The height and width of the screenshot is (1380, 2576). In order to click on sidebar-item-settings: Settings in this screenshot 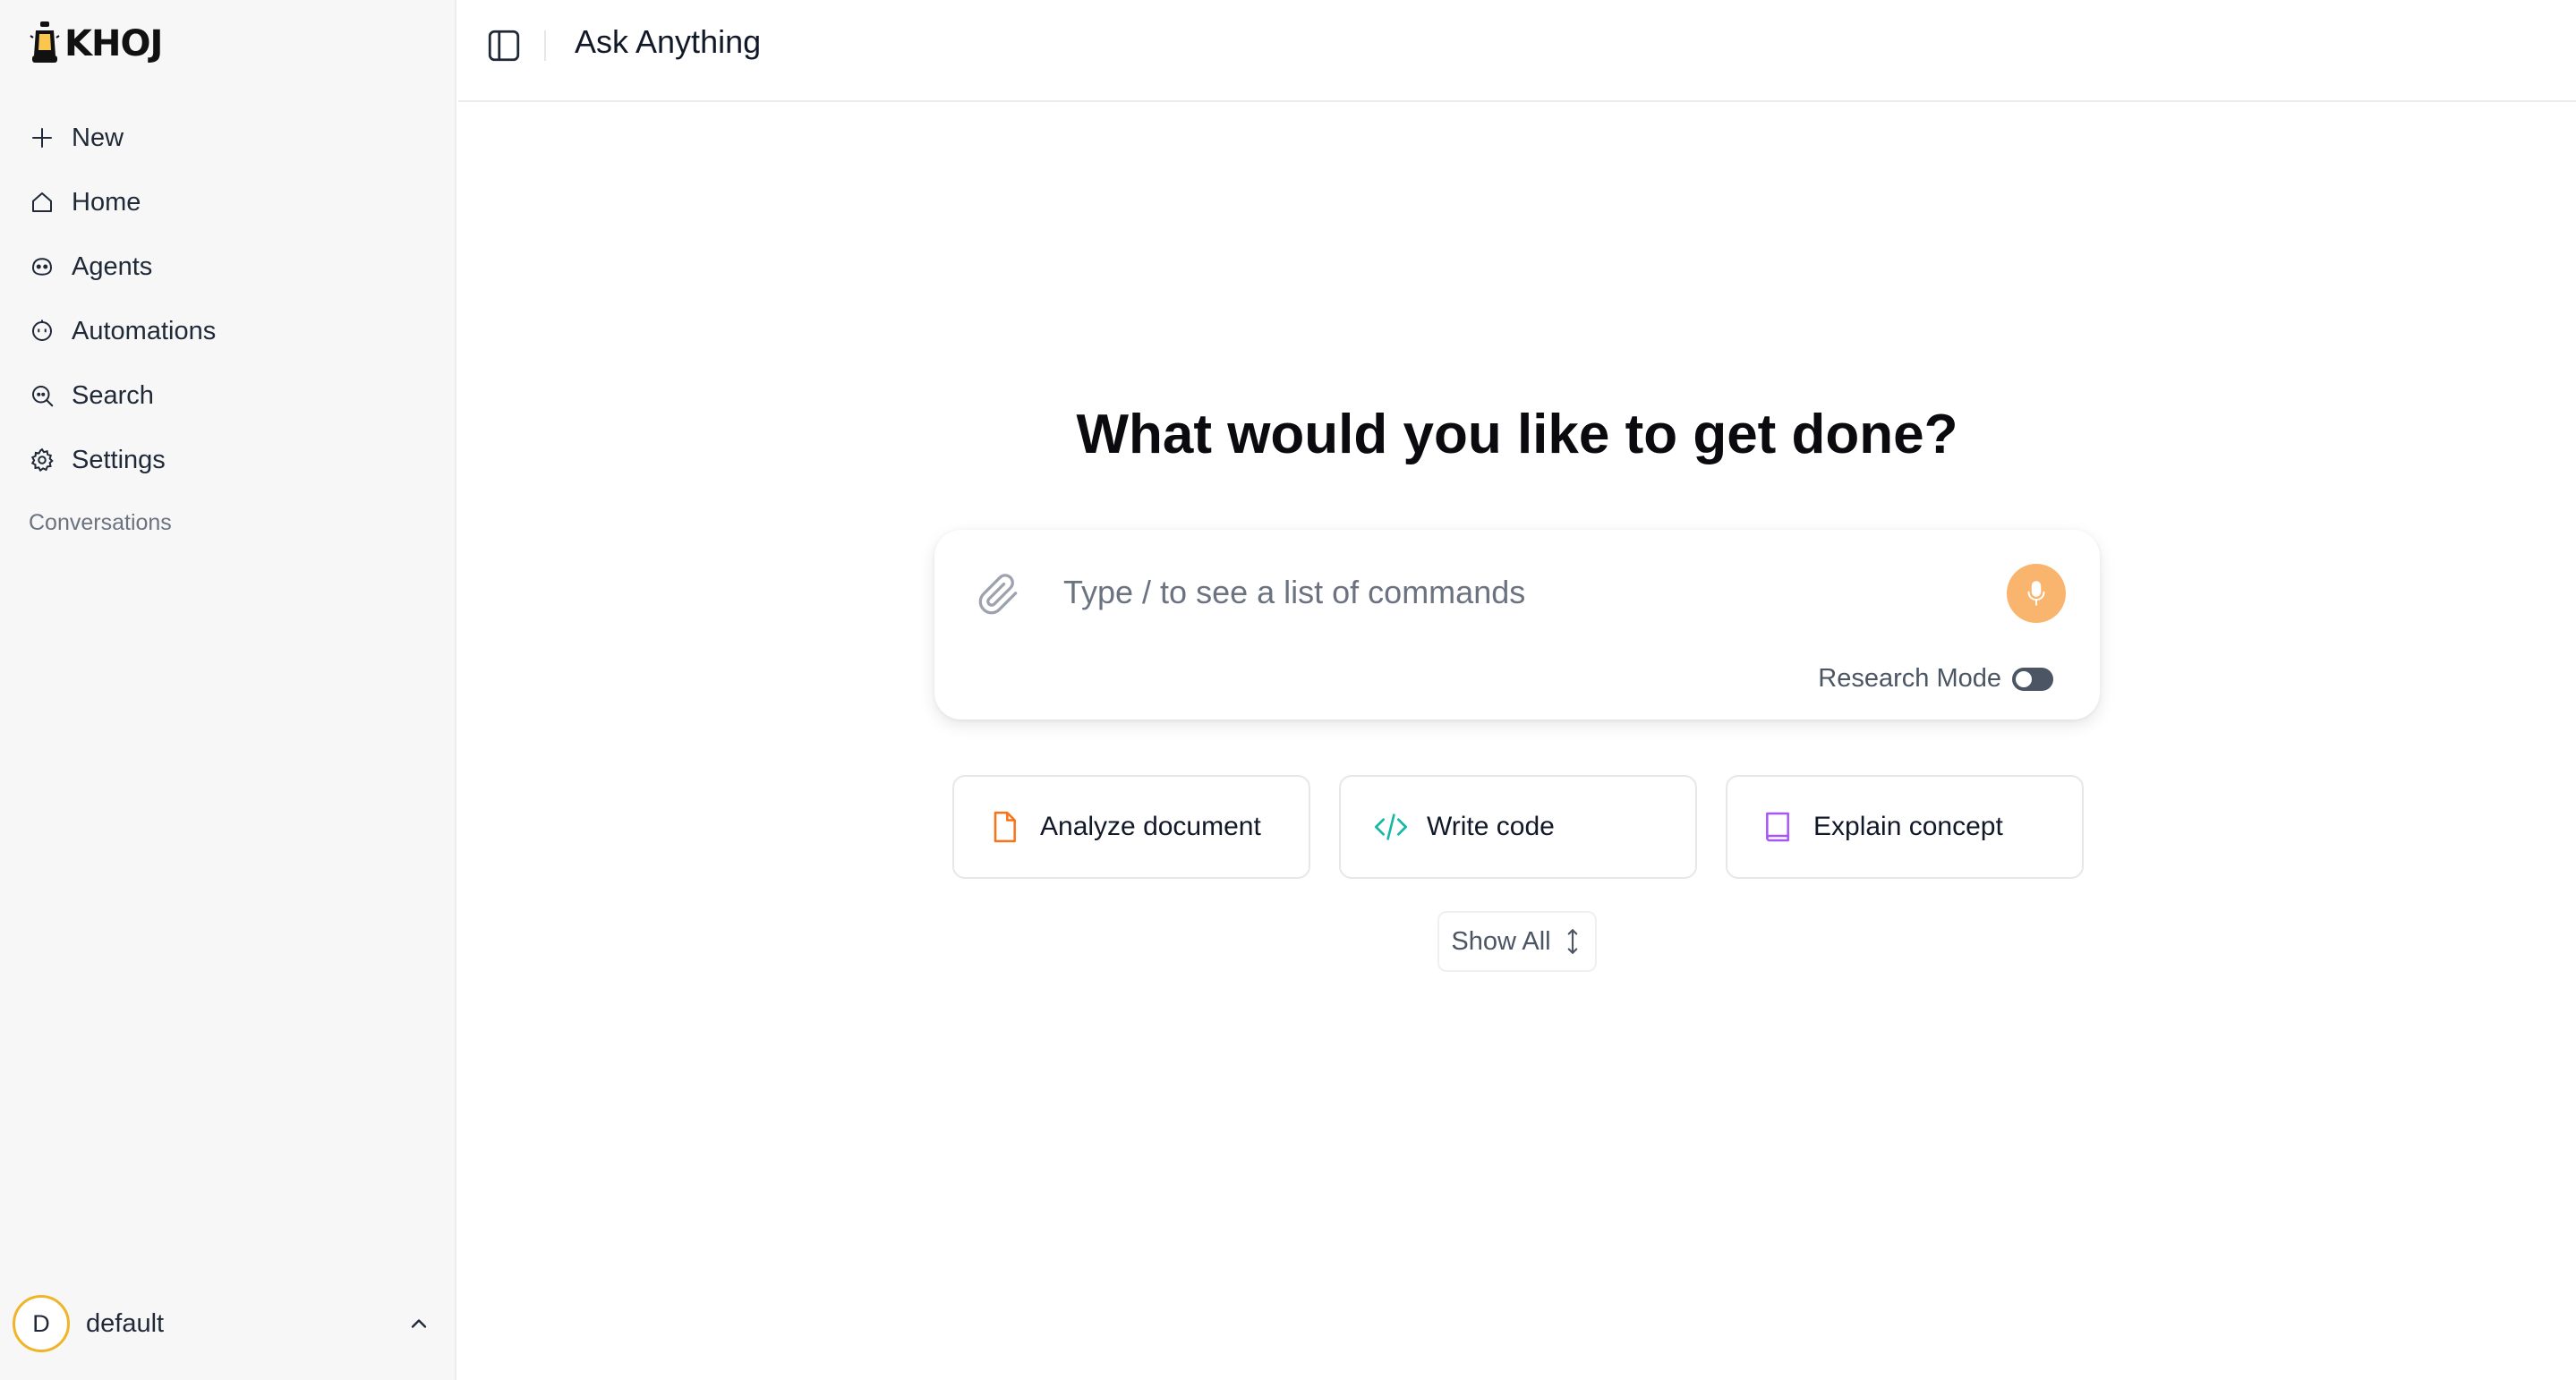, I will do `click(227, 460)`.